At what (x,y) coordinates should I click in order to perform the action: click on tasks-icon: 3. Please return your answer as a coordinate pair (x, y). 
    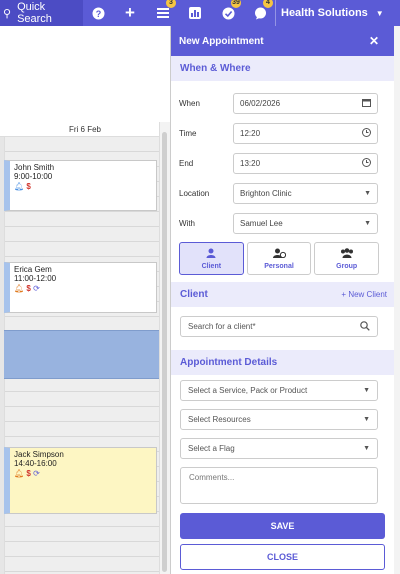
    Looking at the image, I should click on (164, 11).